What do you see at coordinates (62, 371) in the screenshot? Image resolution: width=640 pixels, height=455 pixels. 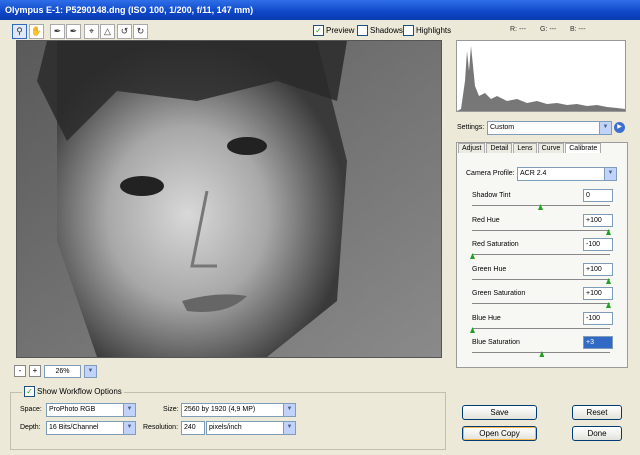 I see `zoom-level: 26%` at bounding box center [62, 371].